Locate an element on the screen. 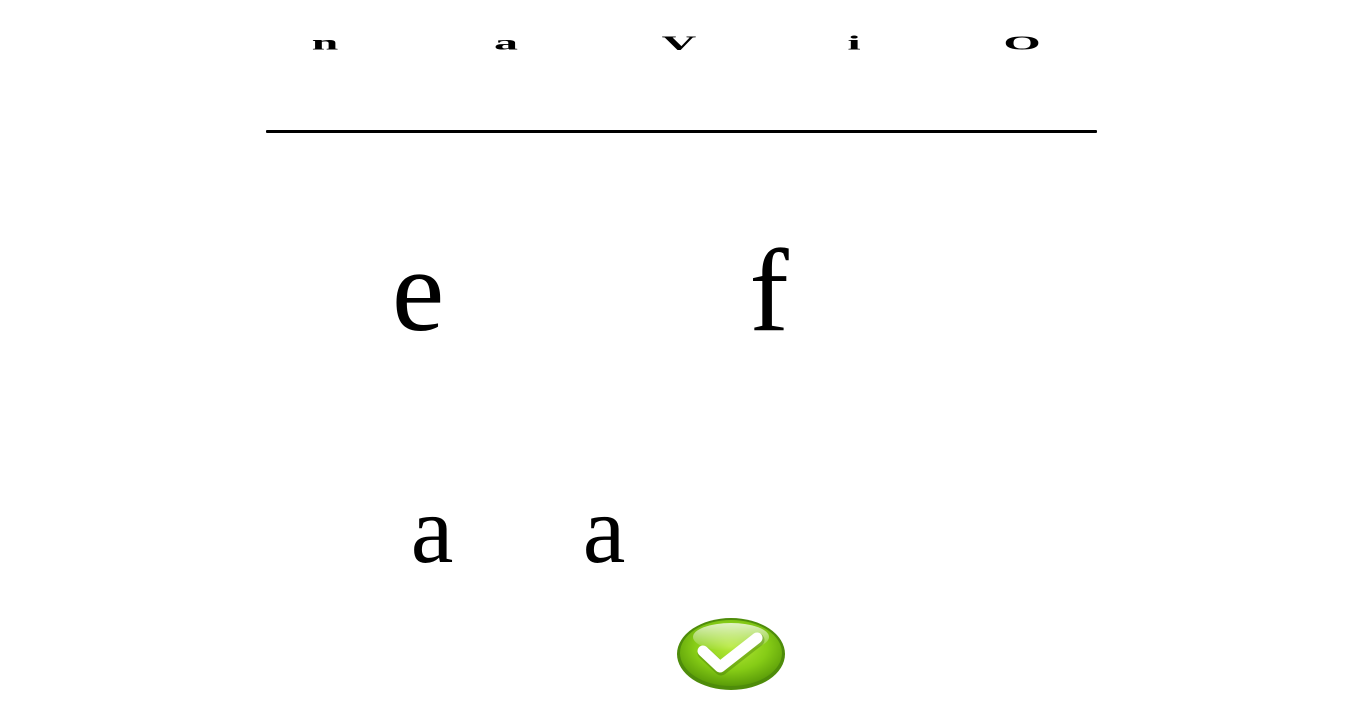  letter-tile: f is located at coordinates (769, 291).